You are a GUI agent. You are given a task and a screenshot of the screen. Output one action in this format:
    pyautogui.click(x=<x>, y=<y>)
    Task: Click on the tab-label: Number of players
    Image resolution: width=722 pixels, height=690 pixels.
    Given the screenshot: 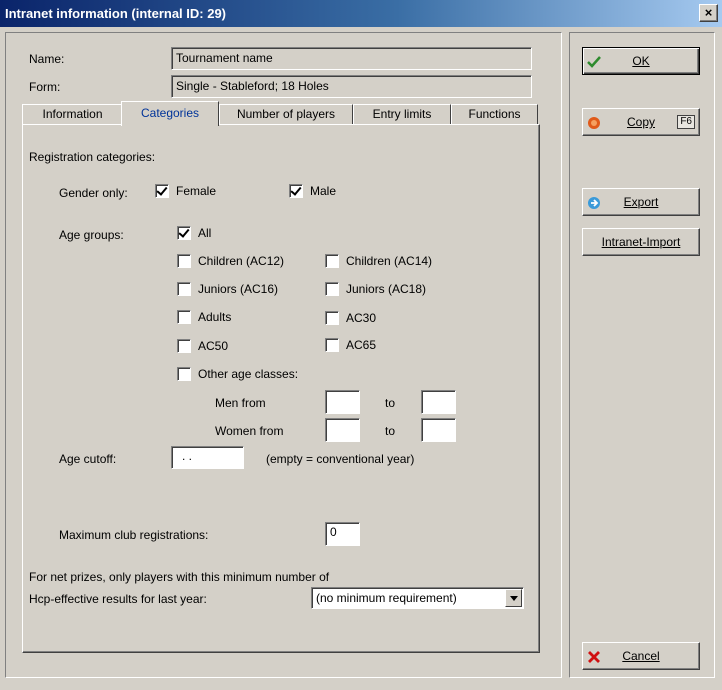 What is the action you would take?
    pyautogui.click(x=286, y=114)
    